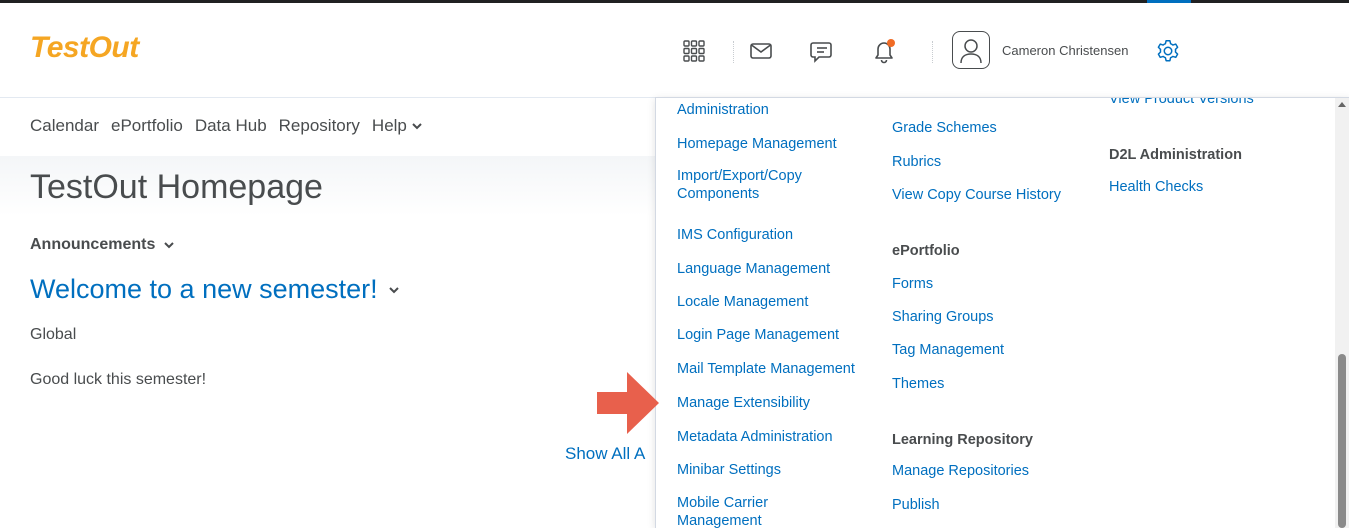  I want to click on bell-icon, so click(884, 51).